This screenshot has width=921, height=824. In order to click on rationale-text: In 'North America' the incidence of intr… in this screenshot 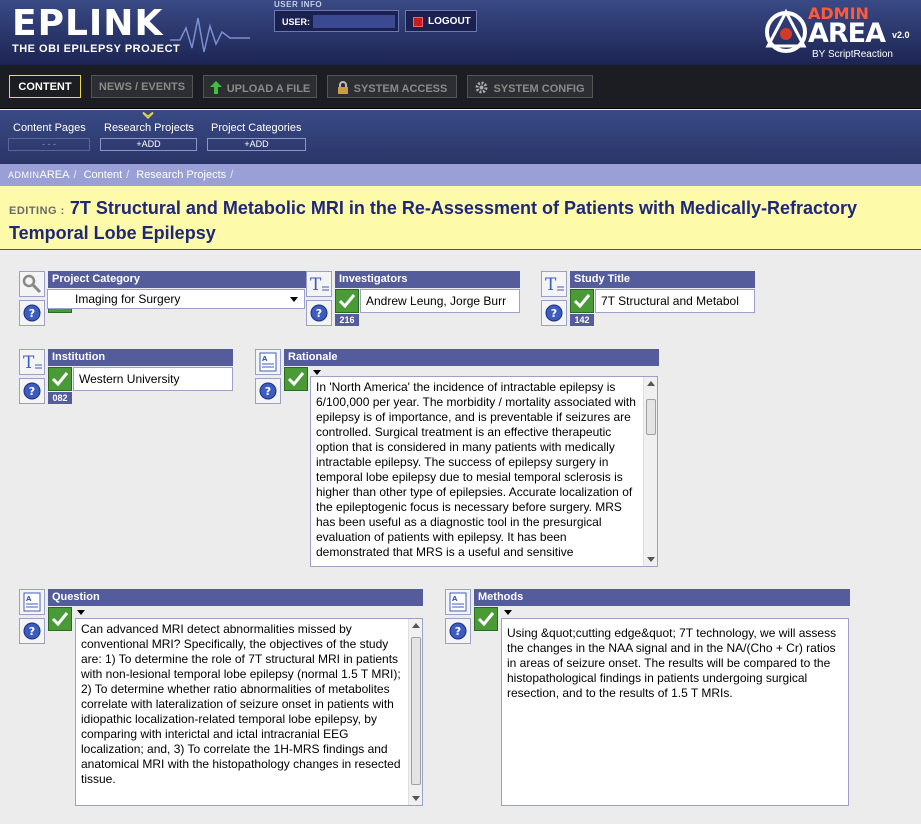, I will do `click(476, 469)`.